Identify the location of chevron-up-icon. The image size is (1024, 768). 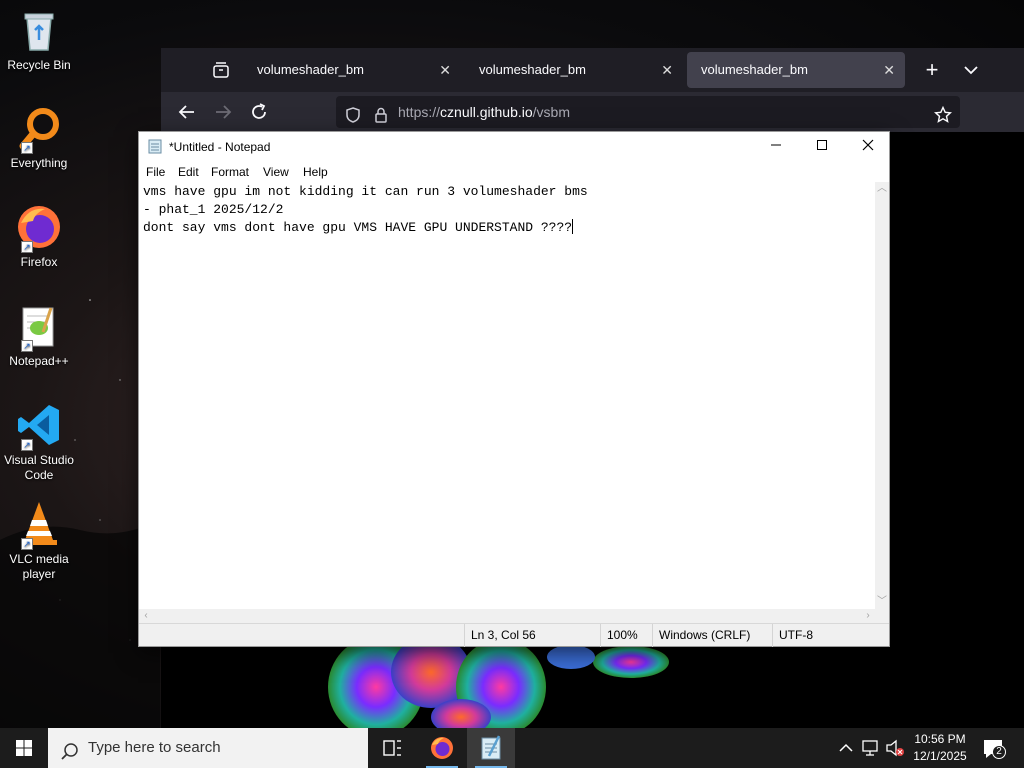
(846, 747).